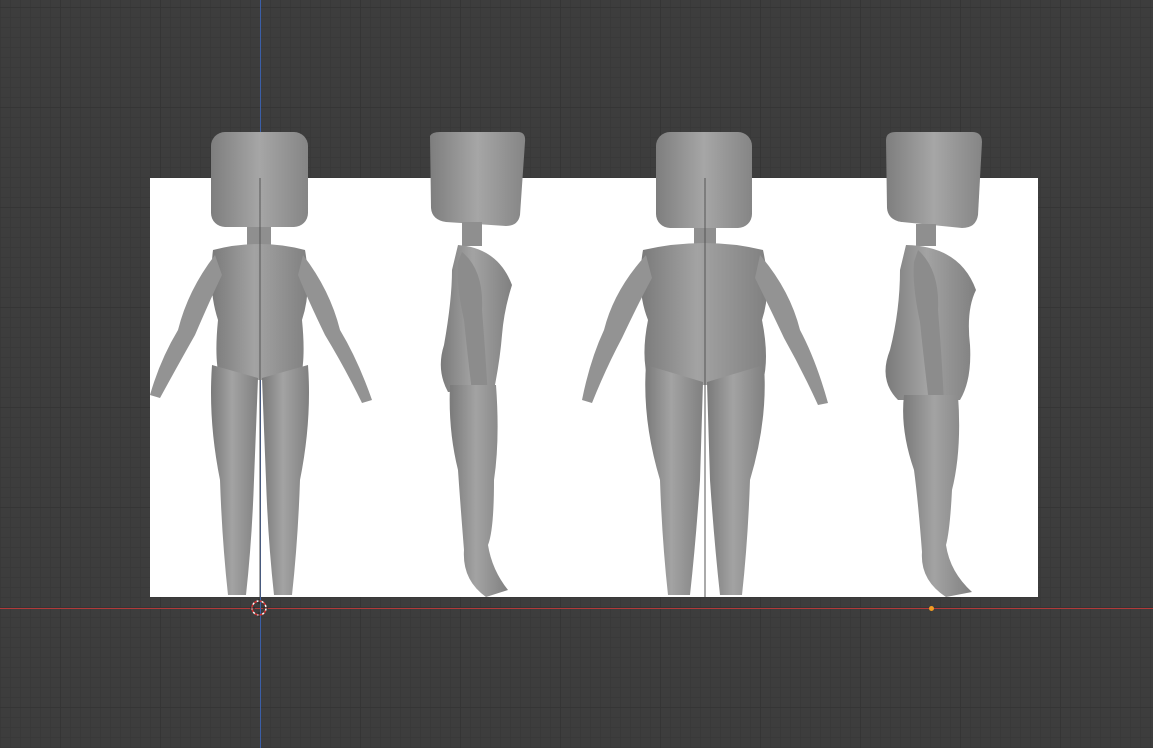  What do you see at coordinates (261, 364) in the screenshot?
I see `model-front-view` at bounding box center [261, 364].